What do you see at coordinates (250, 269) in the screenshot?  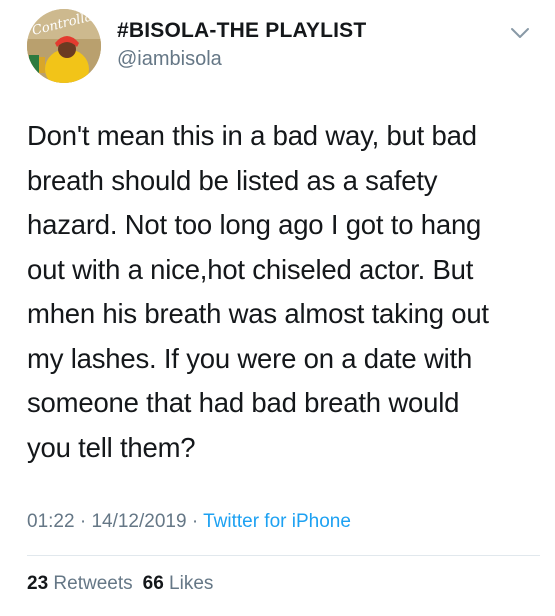 I see `tweet-text-line: out with a nice,hot chiseled actor. But` at bounding box center [250, 269].